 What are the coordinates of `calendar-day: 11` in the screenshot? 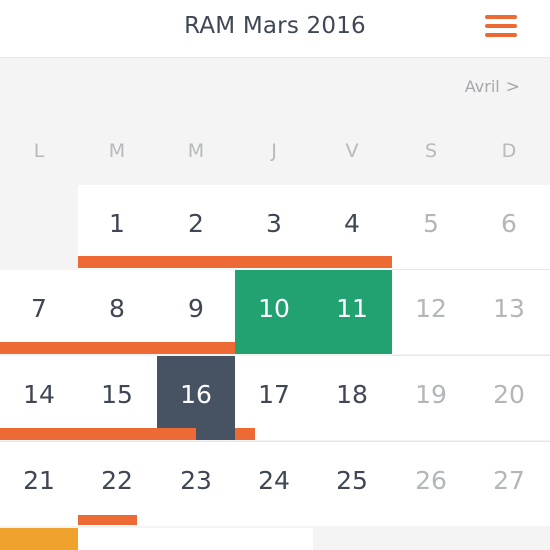 It's located at (352, 308).